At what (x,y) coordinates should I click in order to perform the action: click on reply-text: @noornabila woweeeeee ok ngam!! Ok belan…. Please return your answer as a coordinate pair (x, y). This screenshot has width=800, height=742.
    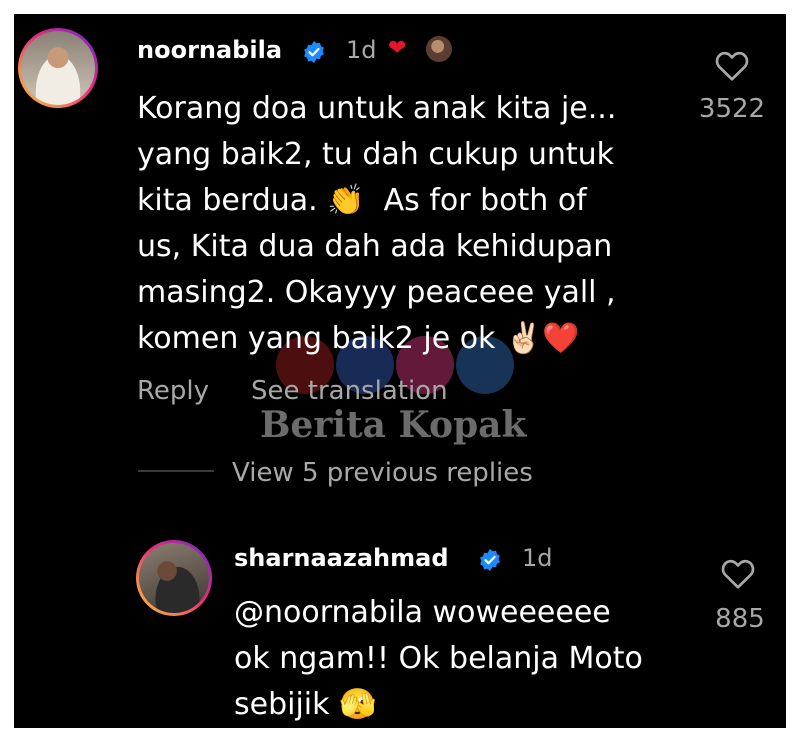
    Looking at the image, I should click on (438, 658).